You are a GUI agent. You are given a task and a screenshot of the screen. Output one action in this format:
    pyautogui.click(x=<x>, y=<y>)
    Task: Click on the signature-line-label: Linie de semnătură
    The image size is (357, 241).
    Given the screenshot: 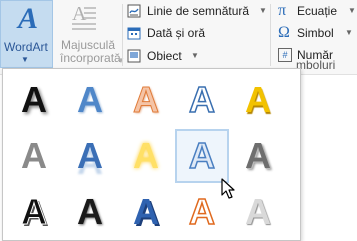 What is the action you would take?
    pyautogui.click(x=198, y=11)
    